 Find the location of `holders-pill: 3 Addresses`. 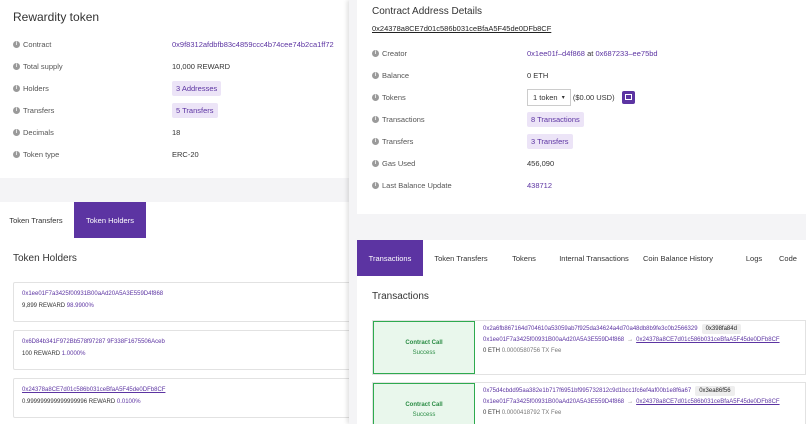

holders-pill: 3 Addresses is located at coordinates (197, 88).